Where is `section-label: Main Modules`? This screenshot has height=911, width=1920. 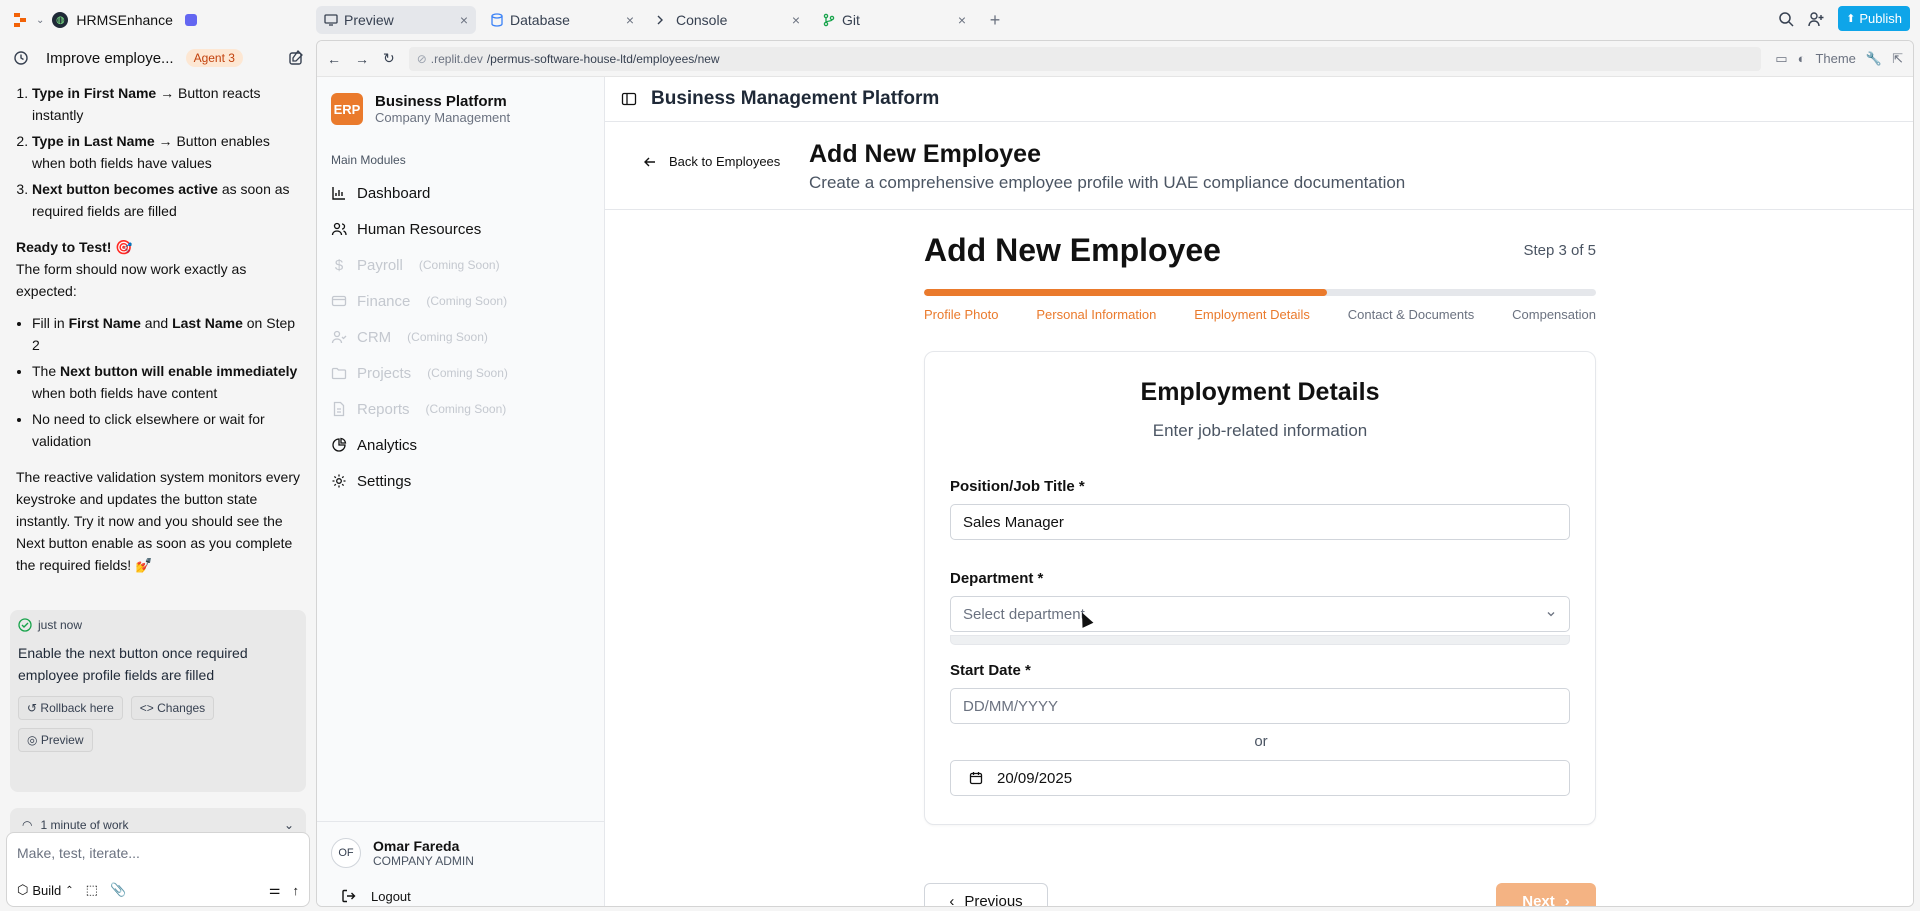
section-label: Main Modules is located at coordinates (368, 160).